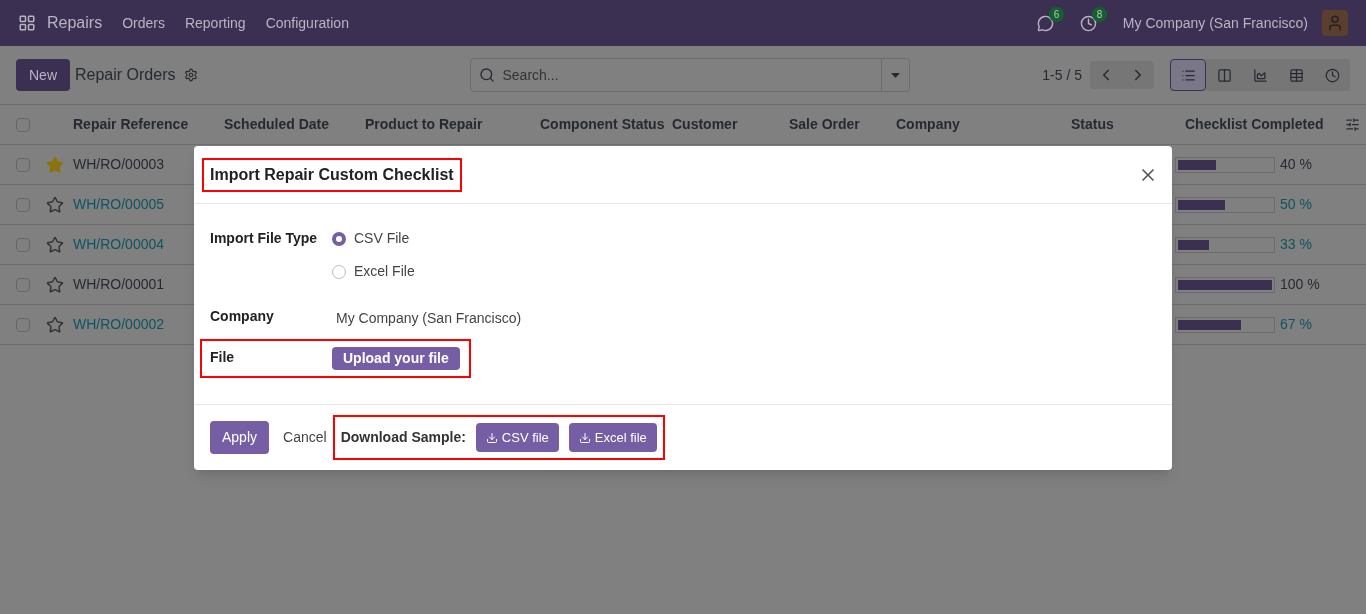 The height and width of the screenshot is (614, 1366). Describe the element at coordinates (1215, 23) in the screenshot. I see `company-switcher: My Company (San Francisco)` at that location.